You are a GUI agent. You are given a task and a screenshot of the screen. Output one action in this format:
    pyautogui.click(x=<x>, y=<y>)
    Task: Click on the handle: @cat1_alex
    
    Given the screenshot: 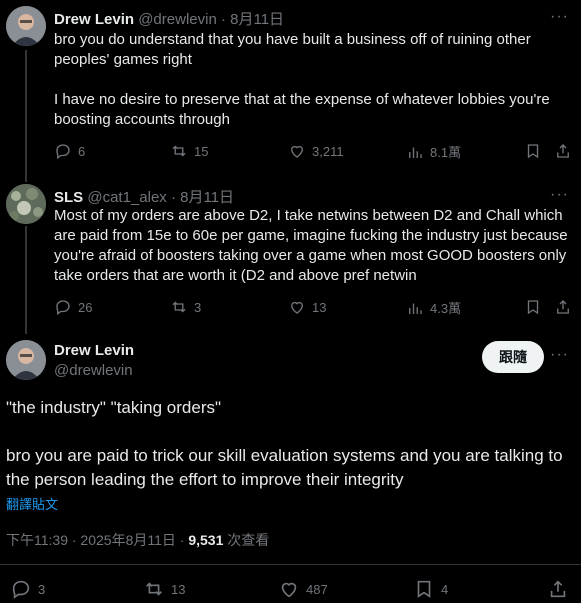 What is the action you would take?
    pyautogui.click(x=126, y=197)
    